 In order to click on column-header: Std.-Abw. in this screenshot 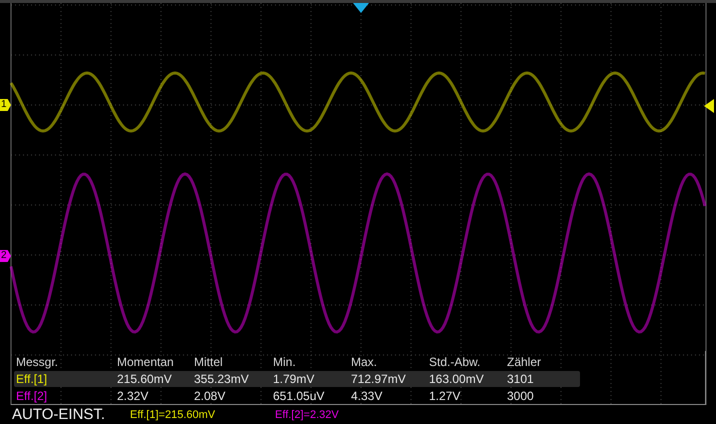, I will do `click(455, 362)`.